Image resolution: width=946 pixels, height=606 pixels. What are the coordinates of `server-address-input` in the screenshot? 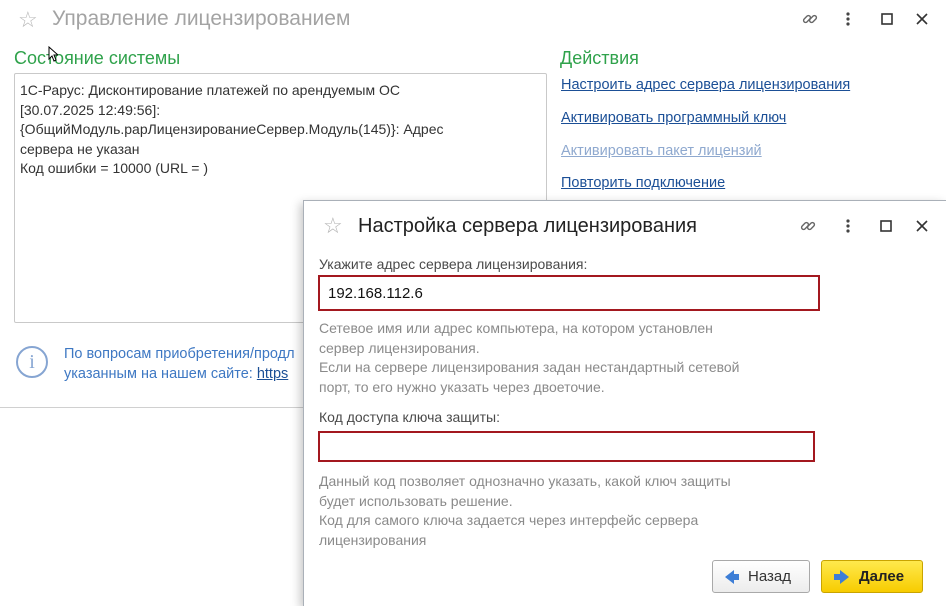 It's located at (569, 293).